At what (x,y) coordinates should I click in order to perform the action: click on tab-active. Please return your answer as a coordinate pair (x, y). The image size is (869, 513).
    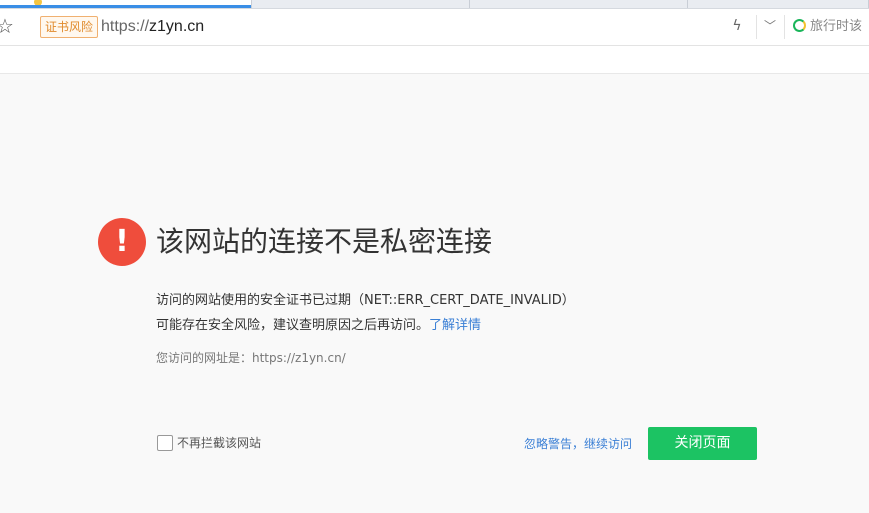
    Looking at the image, I should click on (126, 4).